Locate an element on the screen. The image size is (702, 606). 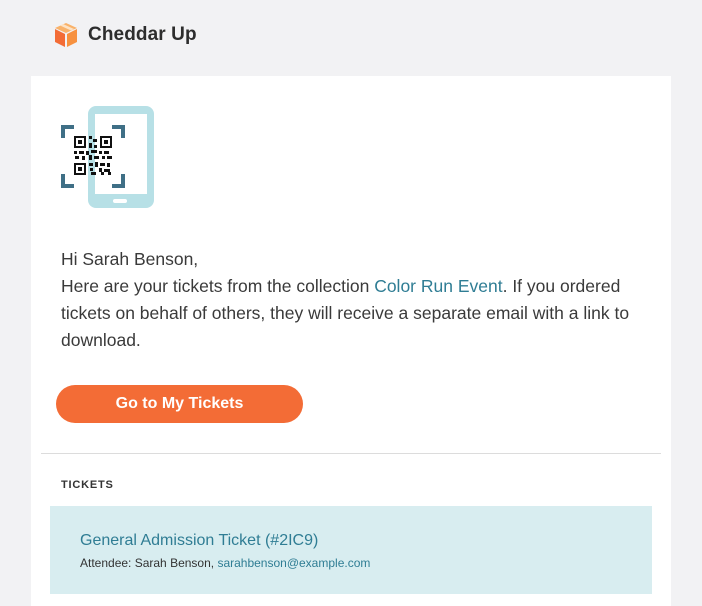
email-header: Cheddar Up is located at coordinates (124, 35).